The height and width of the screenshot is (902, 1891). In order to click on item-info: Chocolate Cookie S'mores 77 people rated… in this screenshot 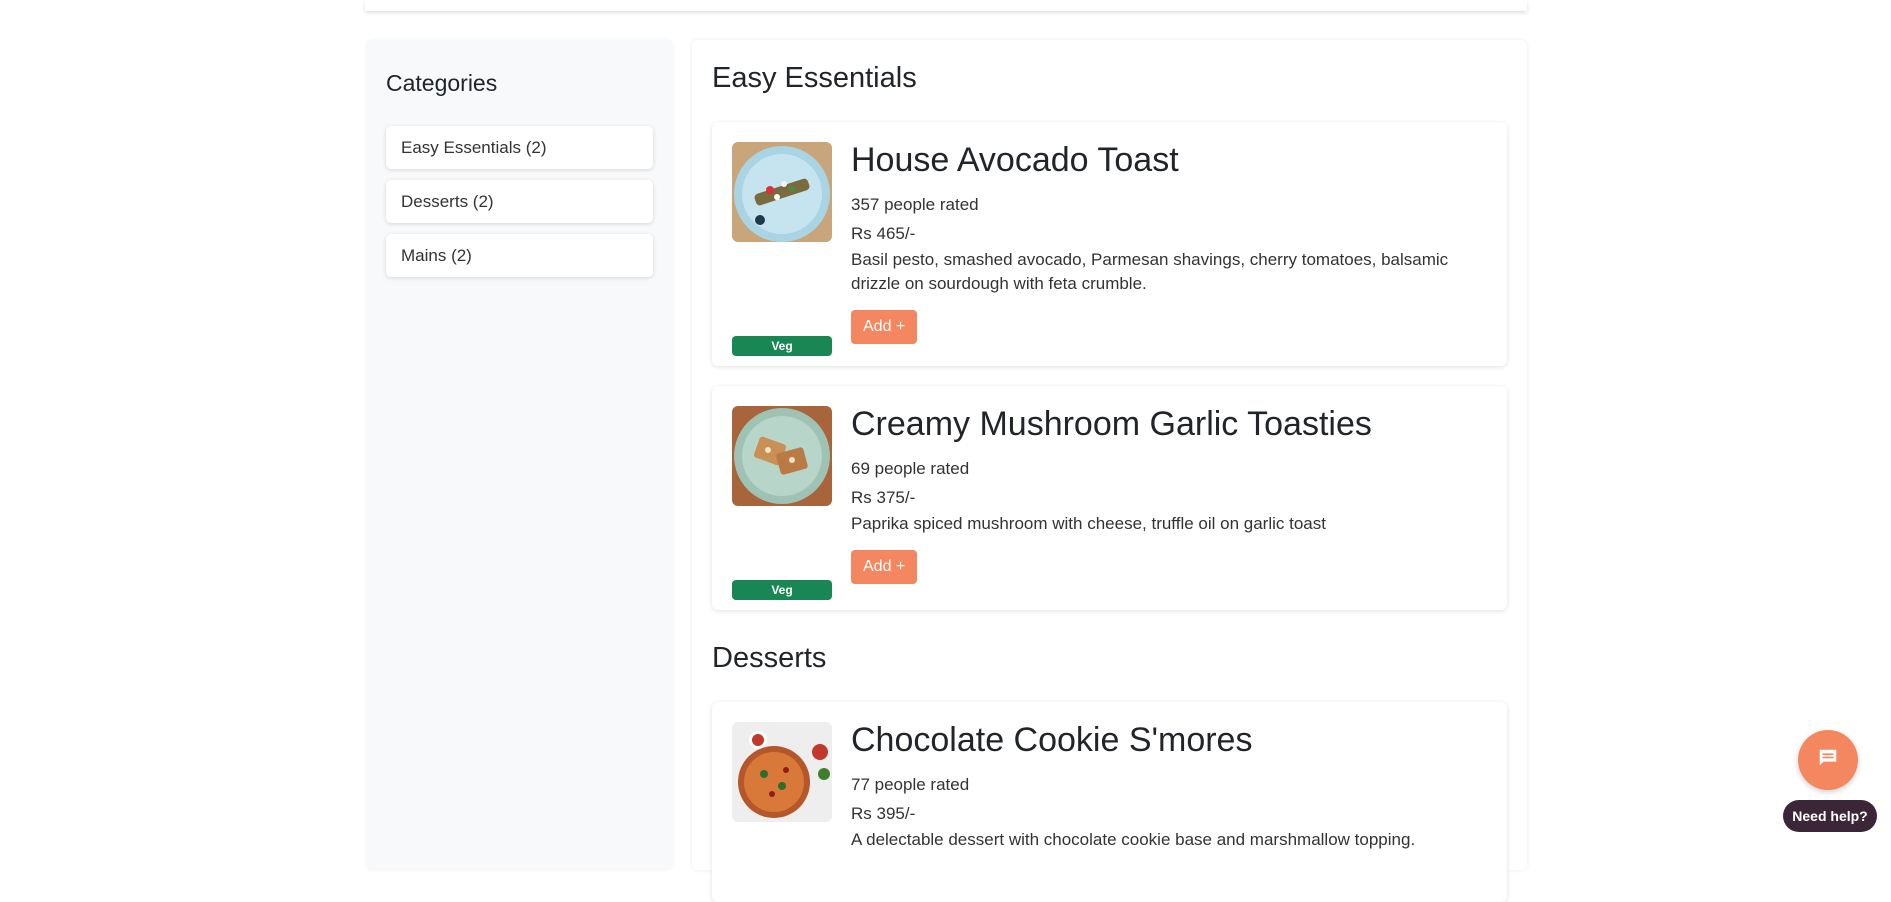, I will do `click(1159, 786)`.